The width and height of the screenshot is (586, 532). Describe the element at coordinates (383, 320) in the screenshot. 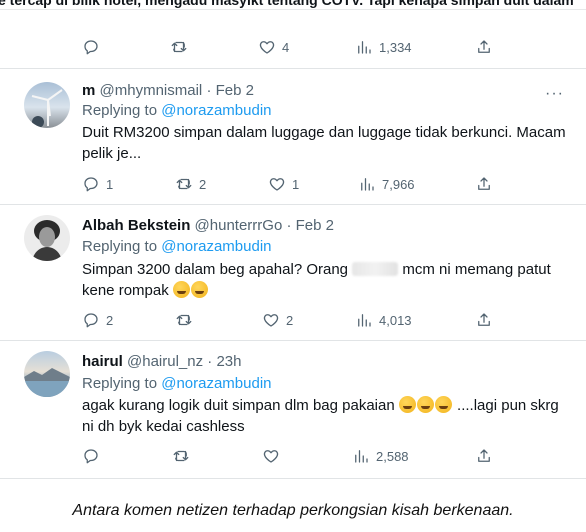

I see `views-button: 4,013` at that location.